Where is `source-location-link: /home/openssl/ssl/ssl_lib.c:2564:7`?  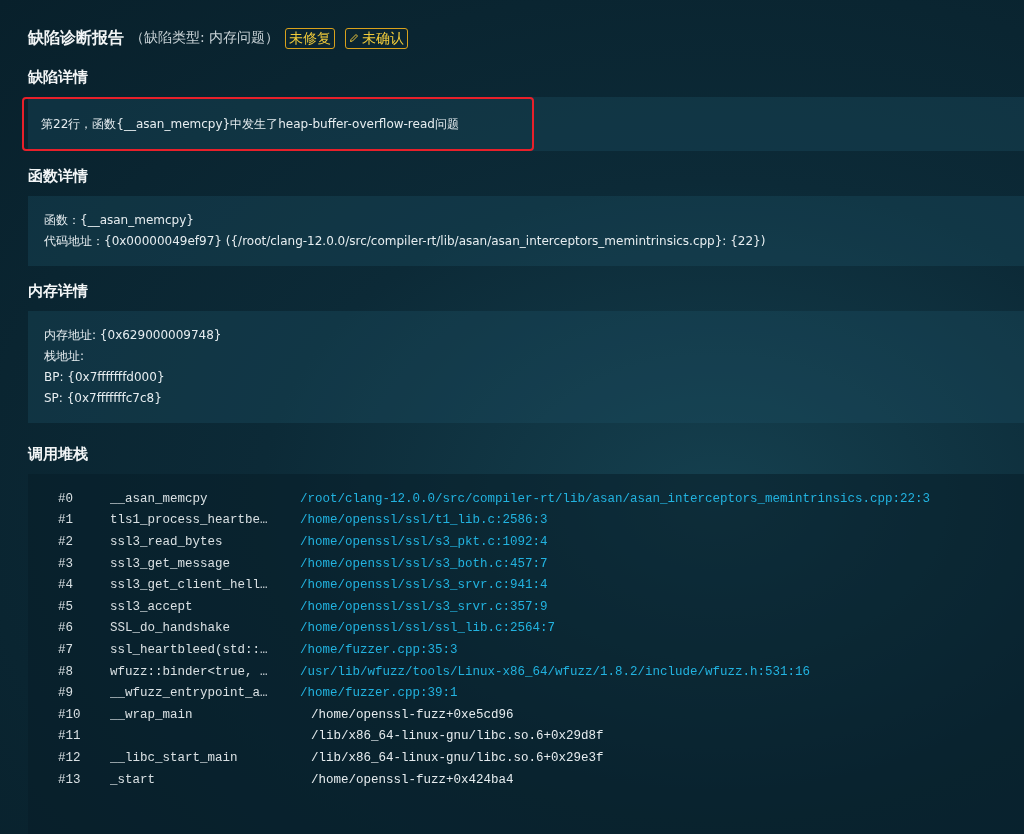 source-location-link: /home/openssl/ssl/ssl_lib.c:2564:7 is located at coordinates (428, 628).